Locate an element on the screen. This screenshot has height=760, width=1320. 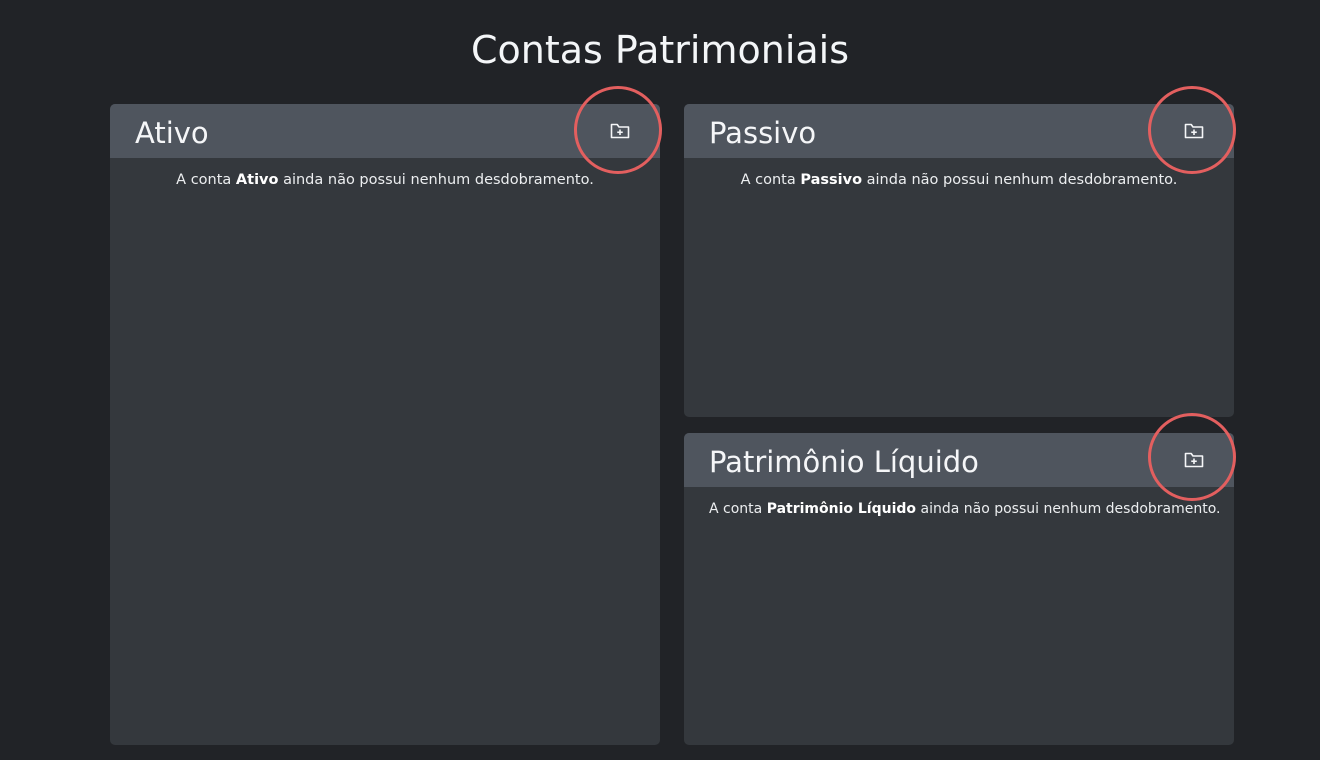
account-name: Ativo is located at coordinates (257, 180).